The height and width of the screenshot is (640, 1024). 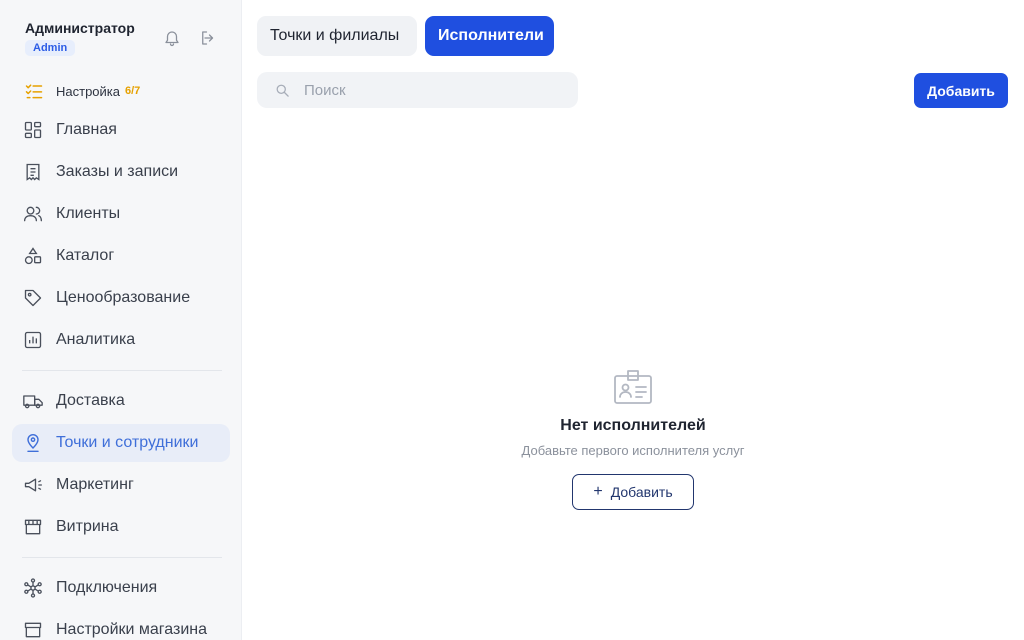 I want to click on users-icon, so click(x=33, y=214).